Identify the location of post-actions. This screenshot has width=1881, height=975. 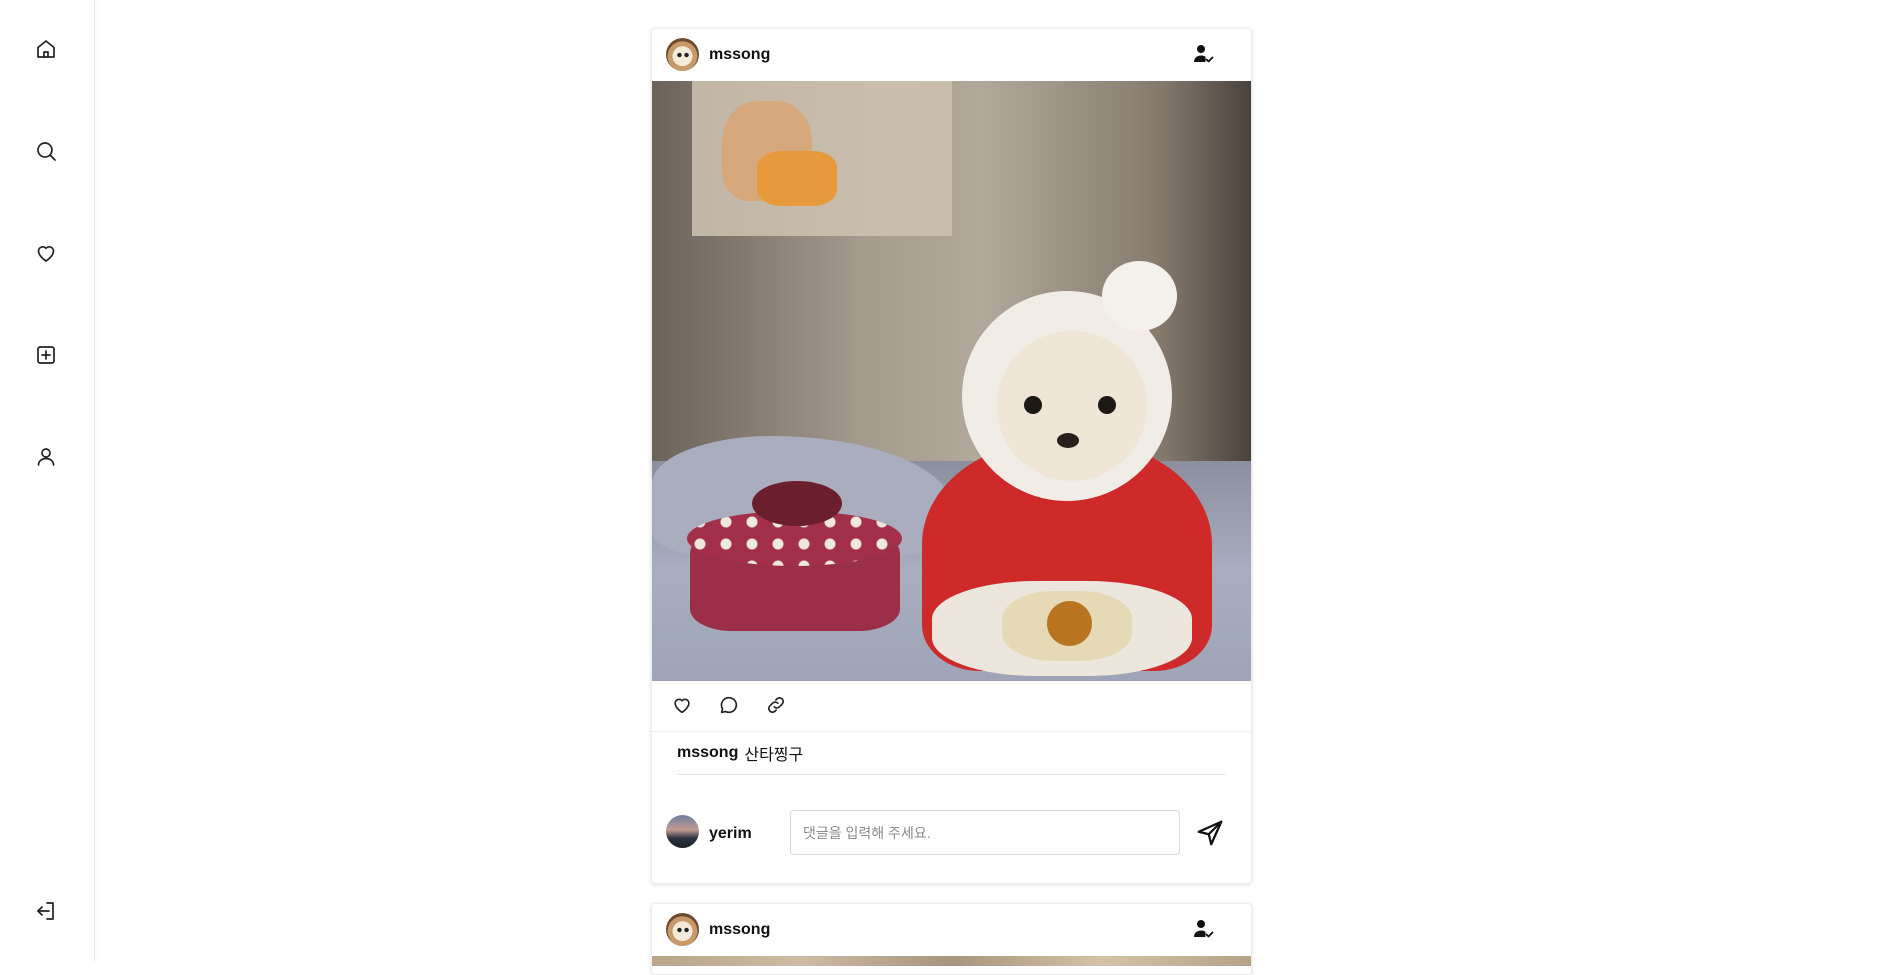
(951, 706).